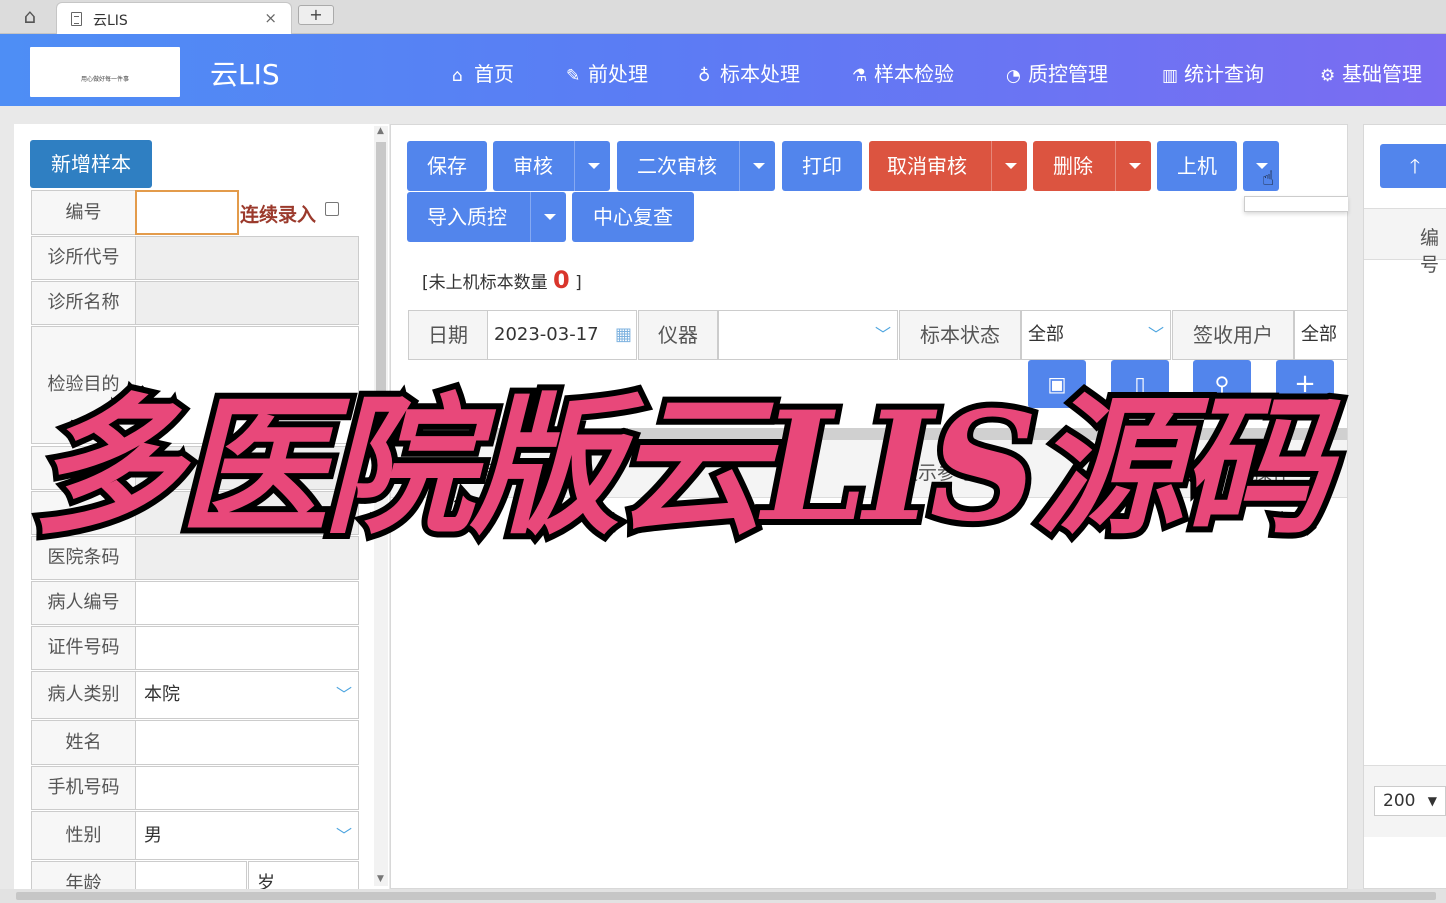  Describe the element at coordinates (808, 335) in the screenshot. I see `instrument-select: ﹀` at that location.